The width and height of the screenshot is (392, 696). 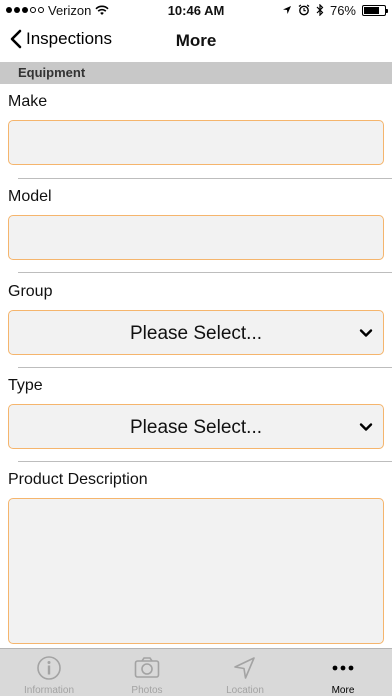 What do you see at coordinates (25, 385) in the screenshot?
I see `type-label: Type` at bounding box center [25, 385].